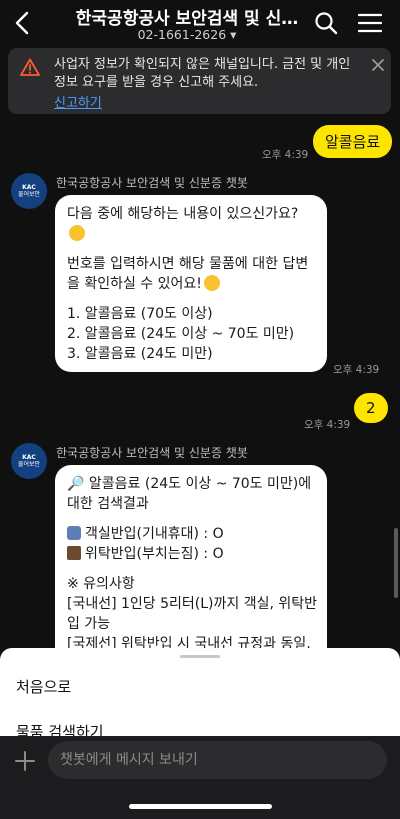  What do you see at coordinates (108, 504) in the screenshot?
I see `message-line: 대한 검색결과` at bounding box center [108, 504].